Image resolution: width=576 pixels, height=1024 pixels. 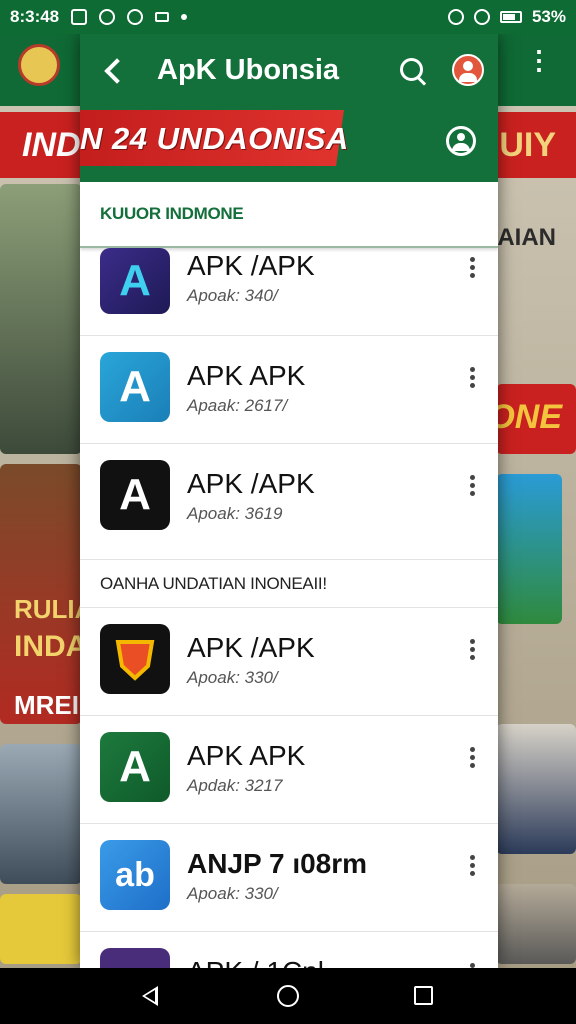 What do you see at coordinates (41, 319) in the screenshot?
I see `background-photo-soldiers` at bounding box center [41, 319].